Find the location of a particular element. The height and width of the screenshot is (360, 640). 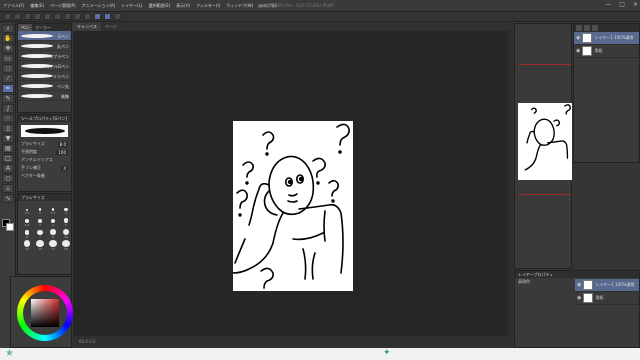

tab-page: ページ is located at coordinates (111, 27).